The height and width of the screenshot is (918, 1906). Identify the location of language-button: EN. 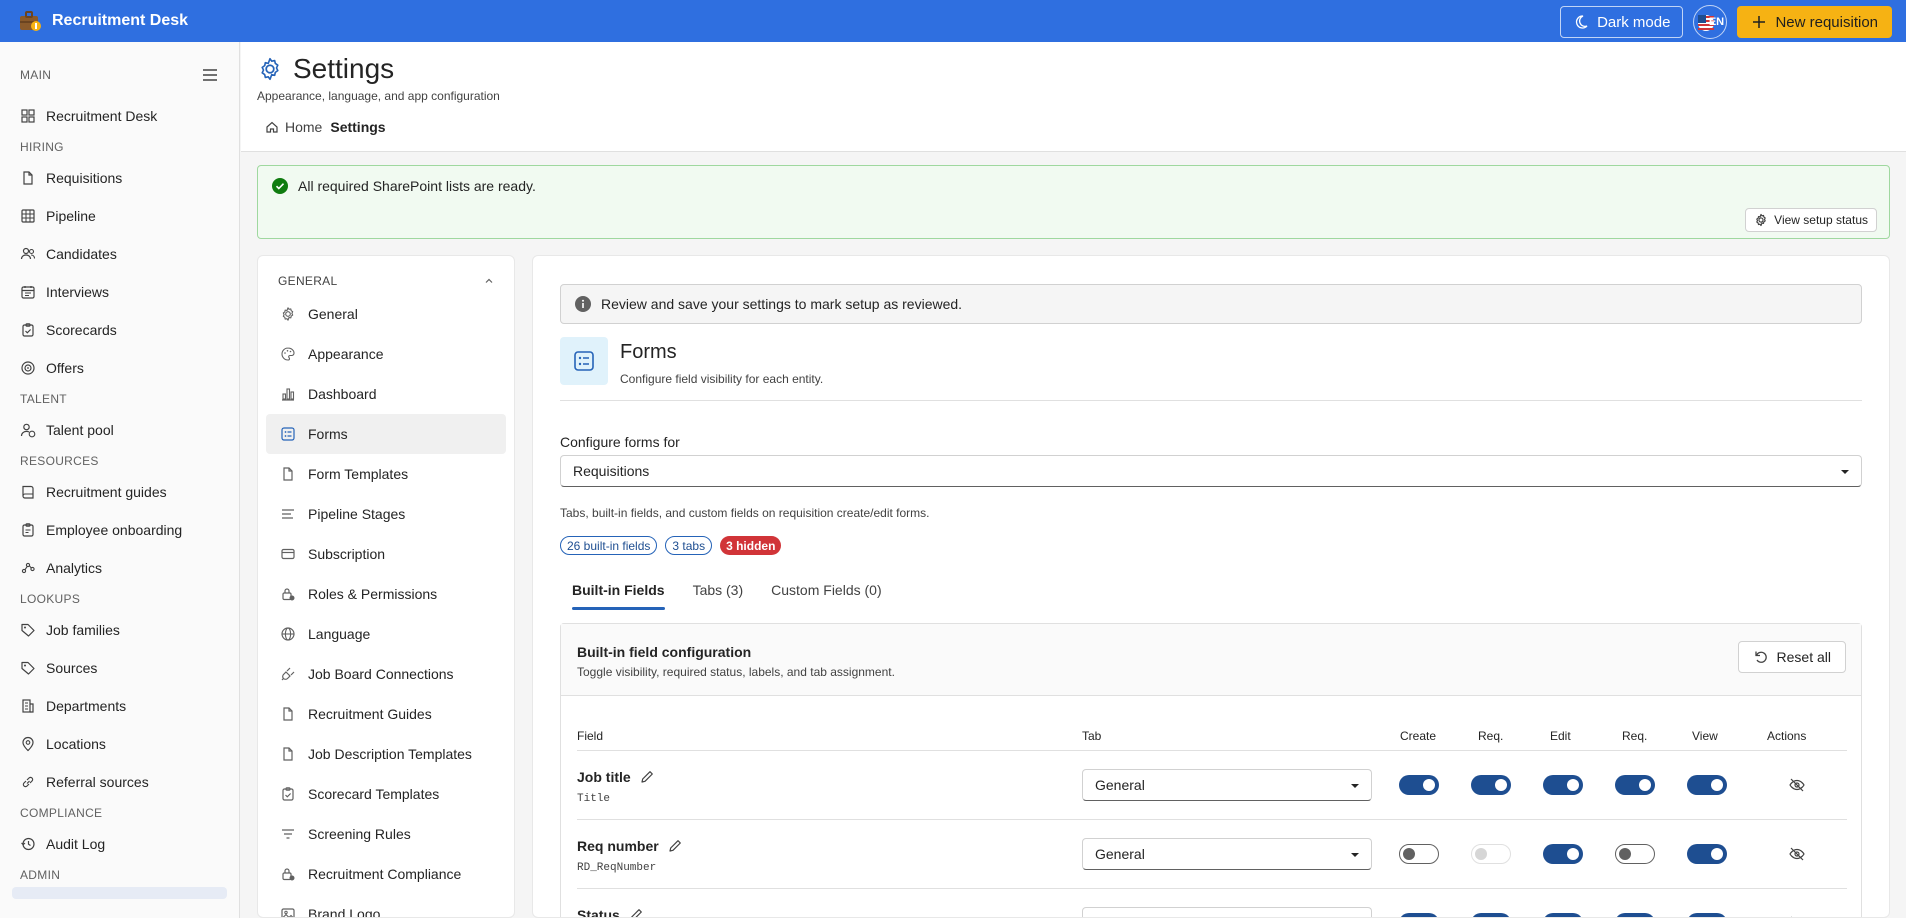
(1710, 22).